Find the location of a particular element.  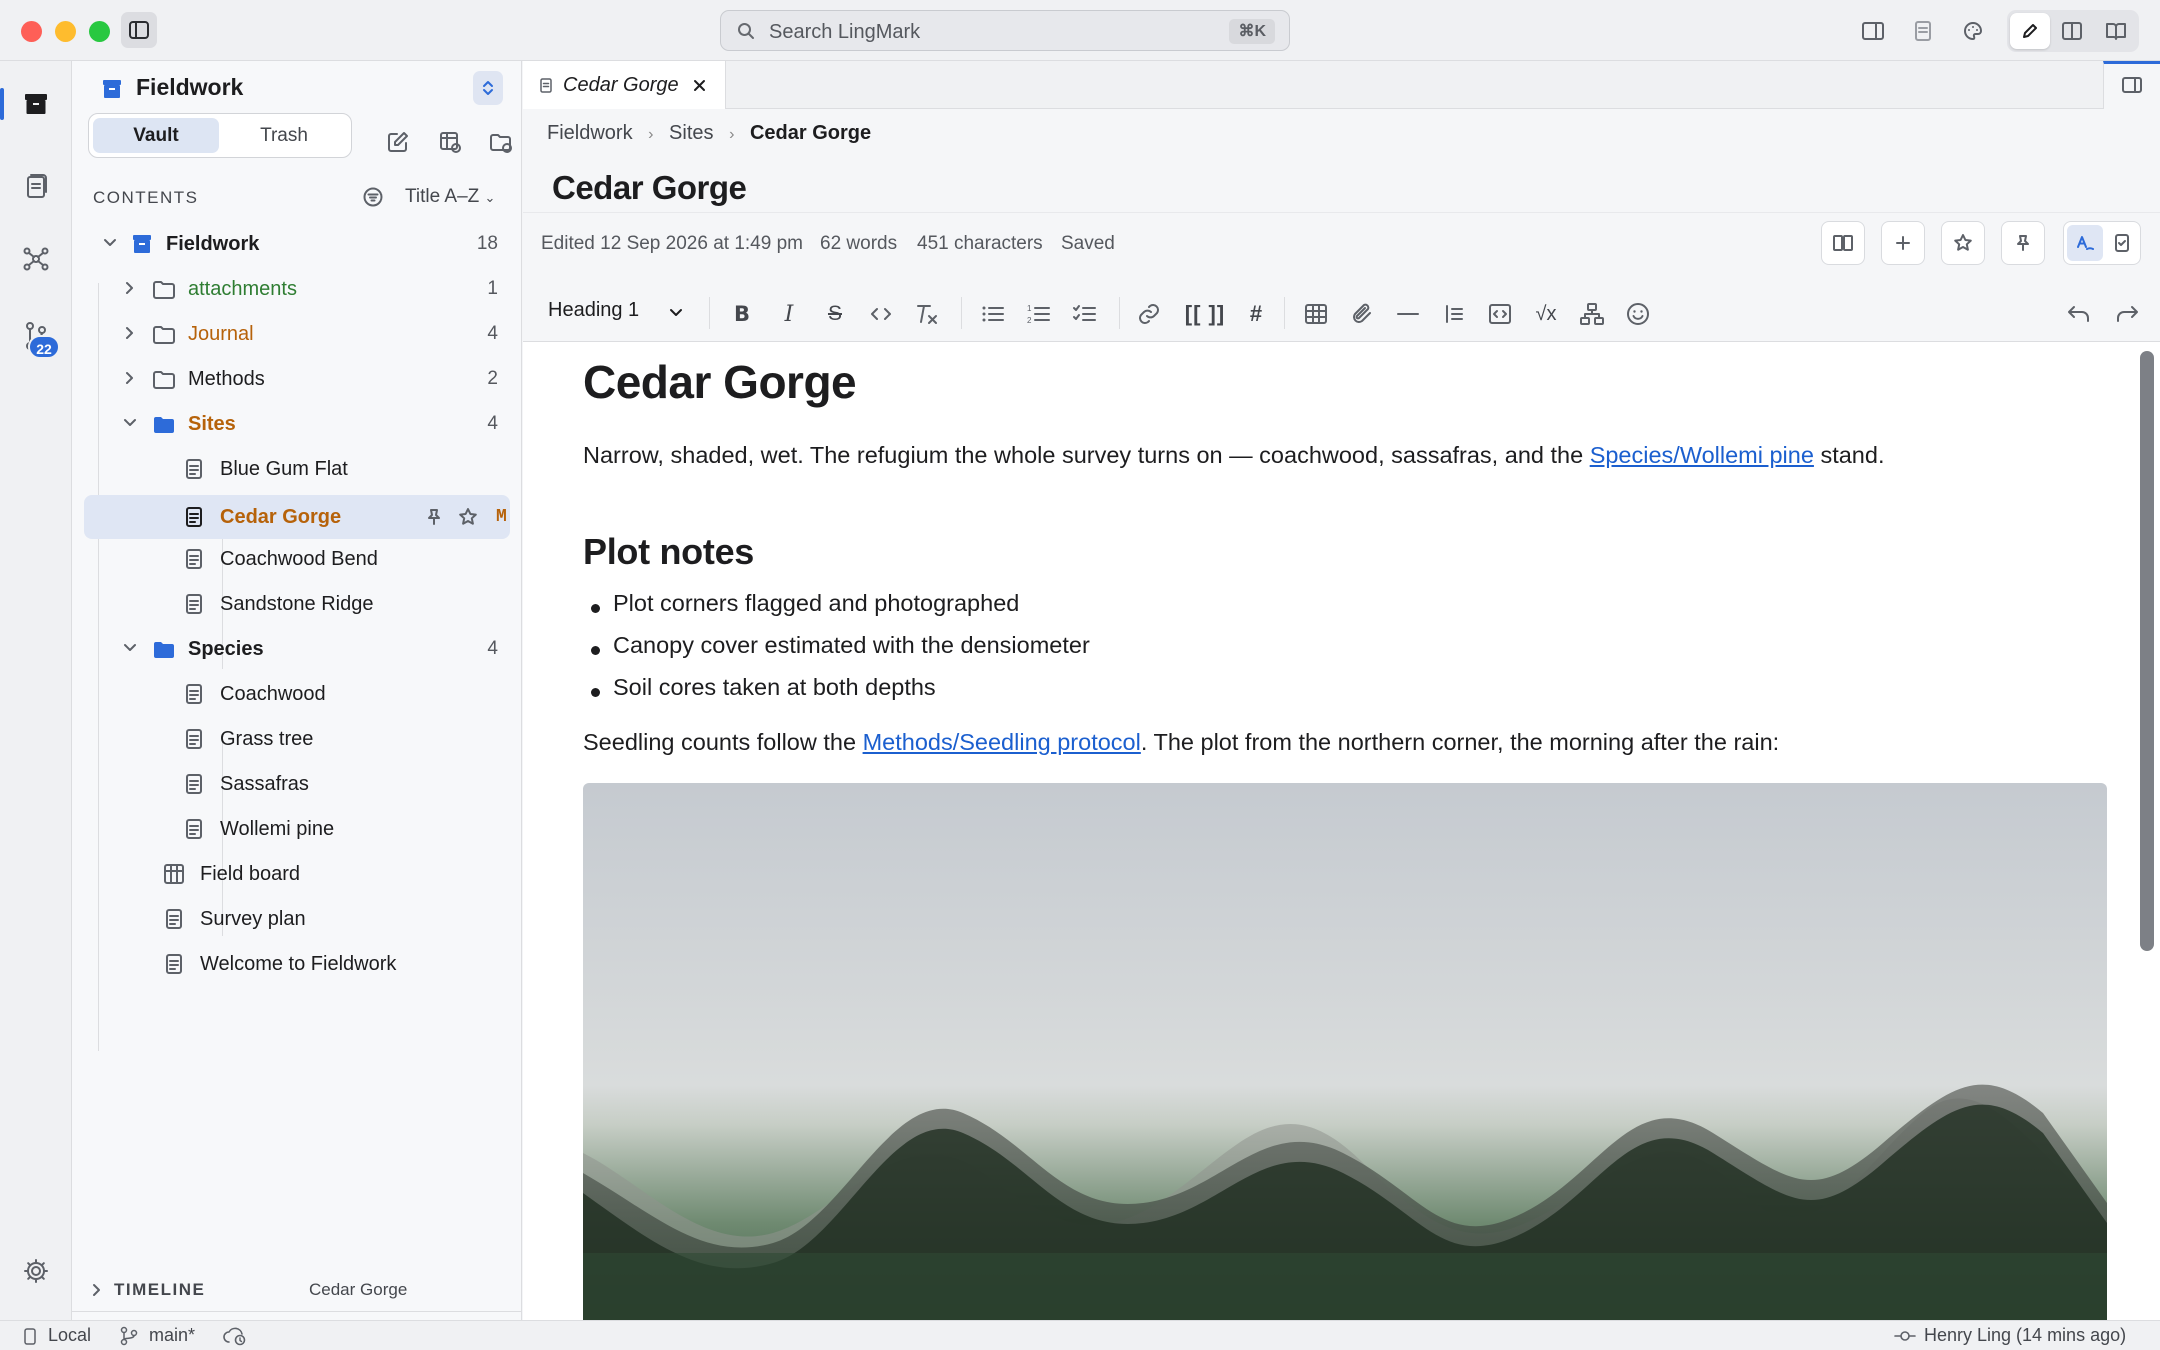

note-title: Cedar Gorge is located at coordinates (649, 188).